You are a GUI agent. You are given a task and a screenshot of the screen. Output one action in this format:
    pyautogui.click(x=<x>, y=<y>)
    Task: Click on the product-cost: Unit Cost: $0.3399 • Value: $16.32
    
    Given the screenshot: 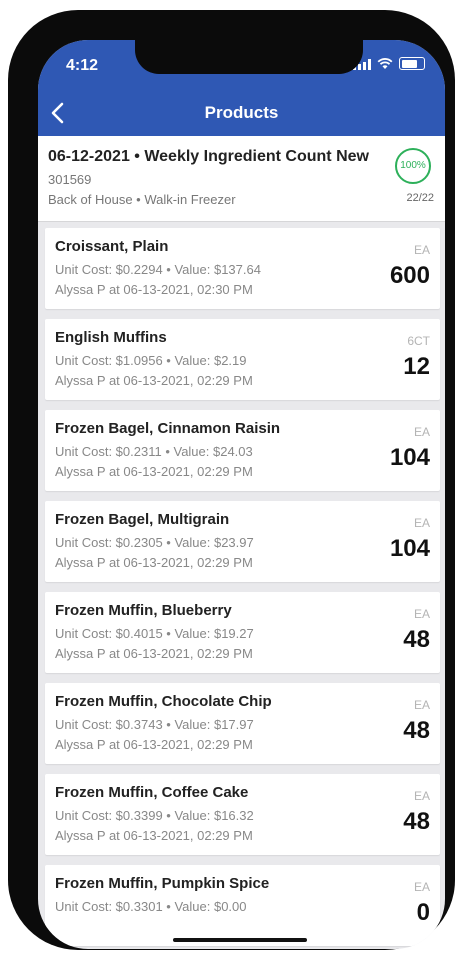 What is the action you would take?
    pyautogui.click(x=154, y=815)
    